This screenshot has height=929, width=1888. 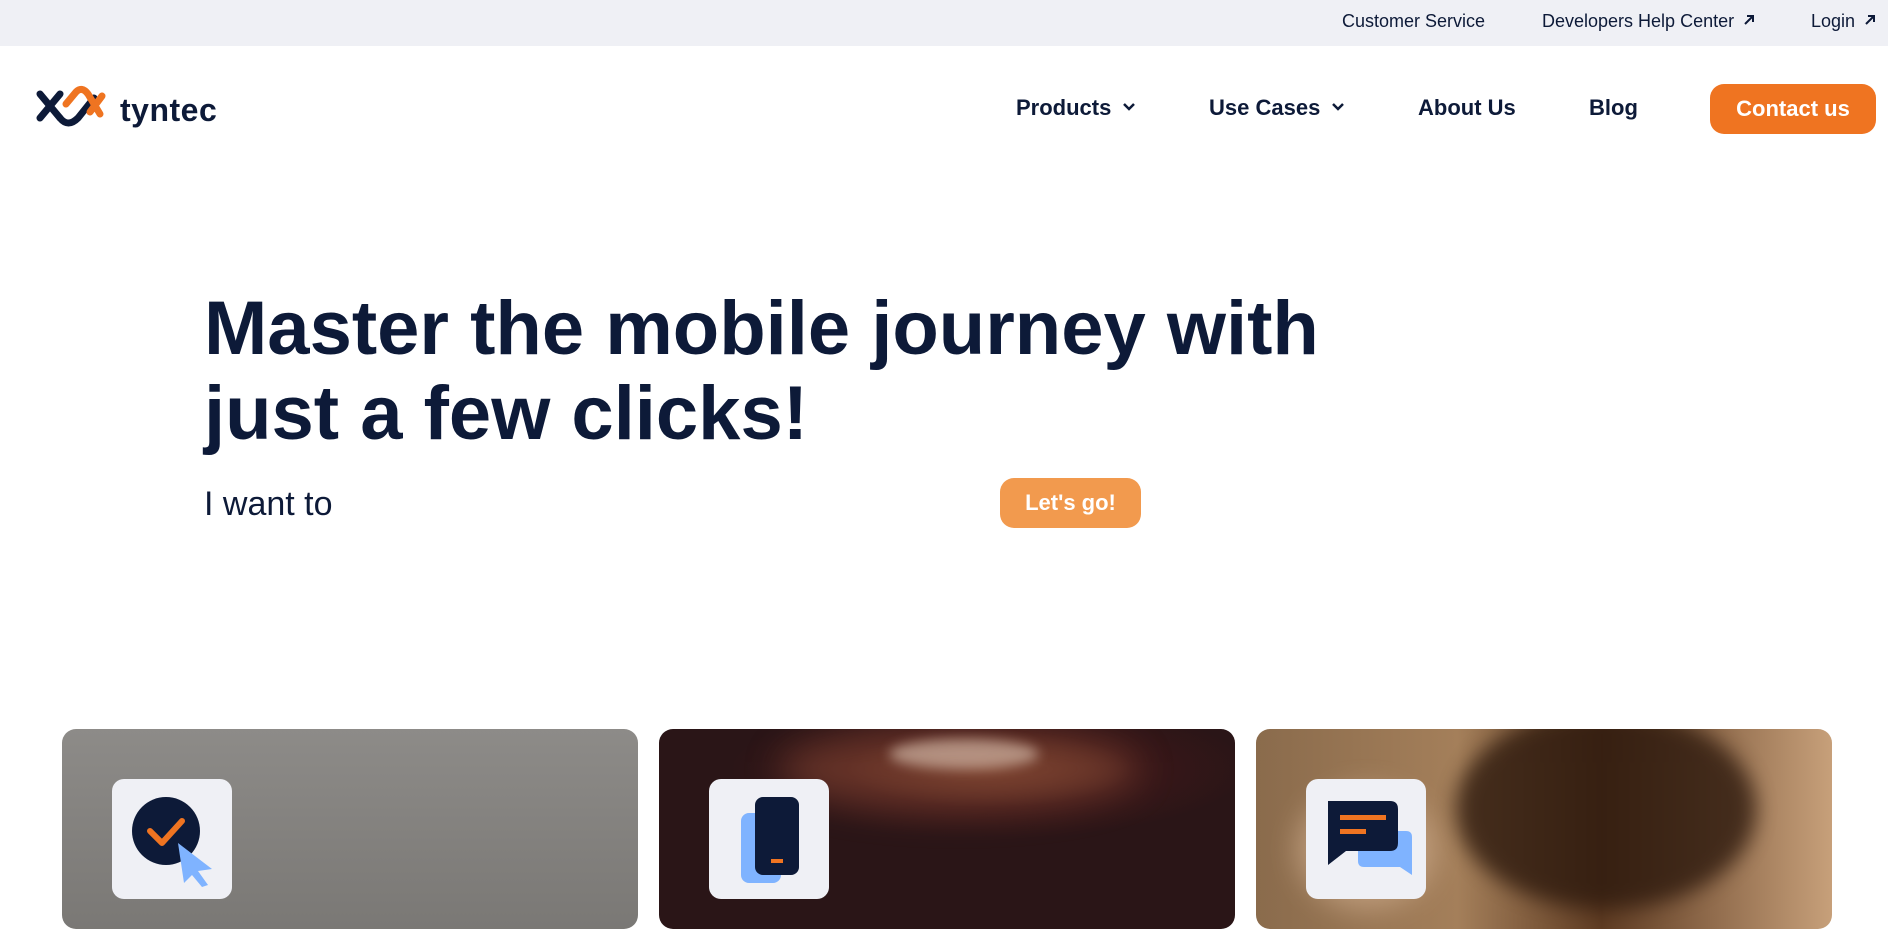 I want to click on developers-help-center-link: Developers Help Center, so click(x=1649, y=21).